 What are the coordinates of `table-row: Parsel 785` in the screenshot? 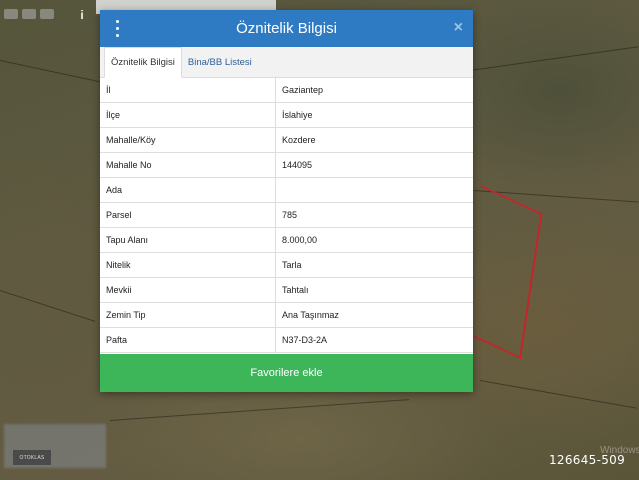 It's located at (286, 215).